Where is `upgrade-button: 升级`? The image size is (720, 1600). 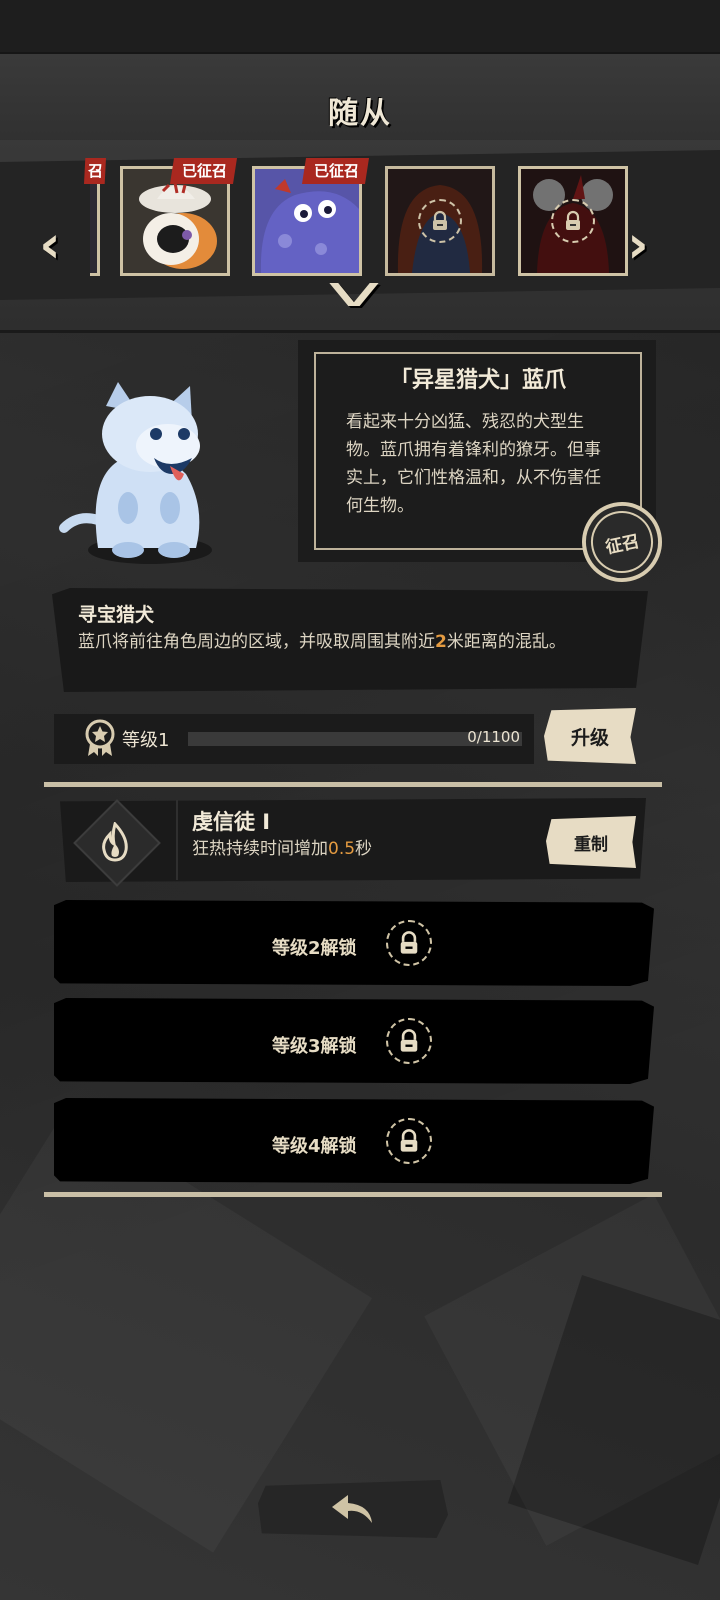
upgrade-button: 升级 is located at coordinates (590, 736).